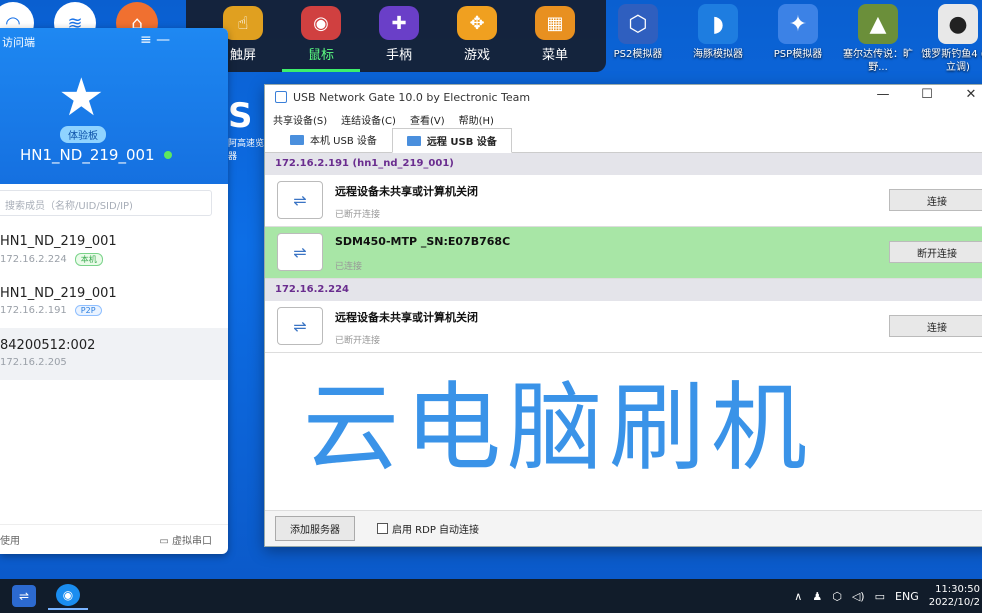 The width and height of the screenshot is (982, 613). Describe the element at coordinates (168, 155) in the screenshot. I see `online-status-dot` at that location.